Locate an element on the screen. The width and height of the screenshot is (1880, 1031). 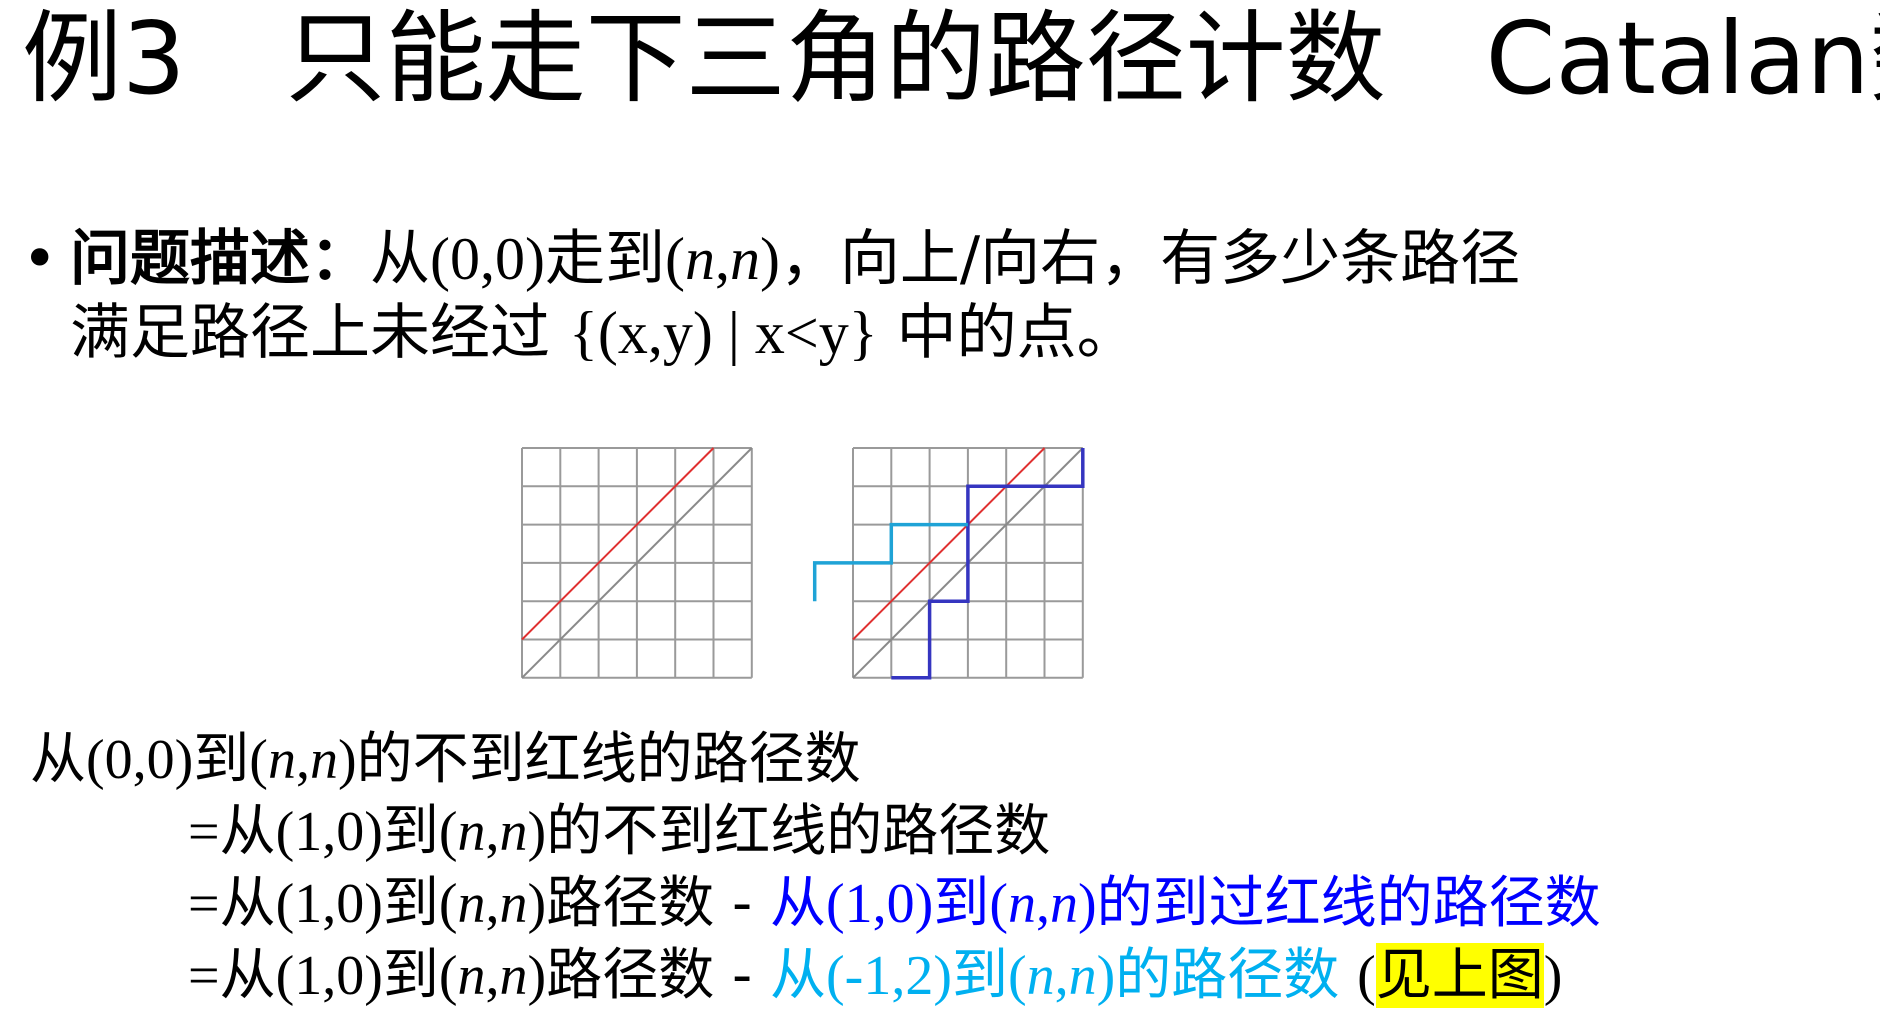
equation-line-3: =从(1,0)到(n,n)路径数 - 从(1,0)到(n,n)的到过红线的路径数 is located at coordinates (815, 904).